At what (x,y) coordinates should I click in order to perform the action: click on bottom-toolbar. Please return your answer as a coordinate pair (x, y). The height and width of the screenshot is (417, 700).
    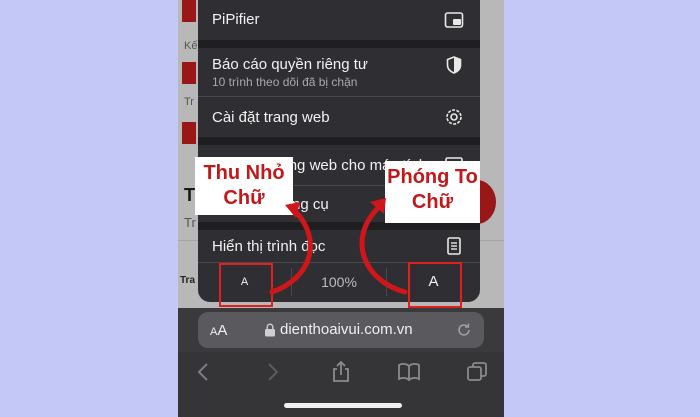
    Looking at the image, I should click on (341, 384).